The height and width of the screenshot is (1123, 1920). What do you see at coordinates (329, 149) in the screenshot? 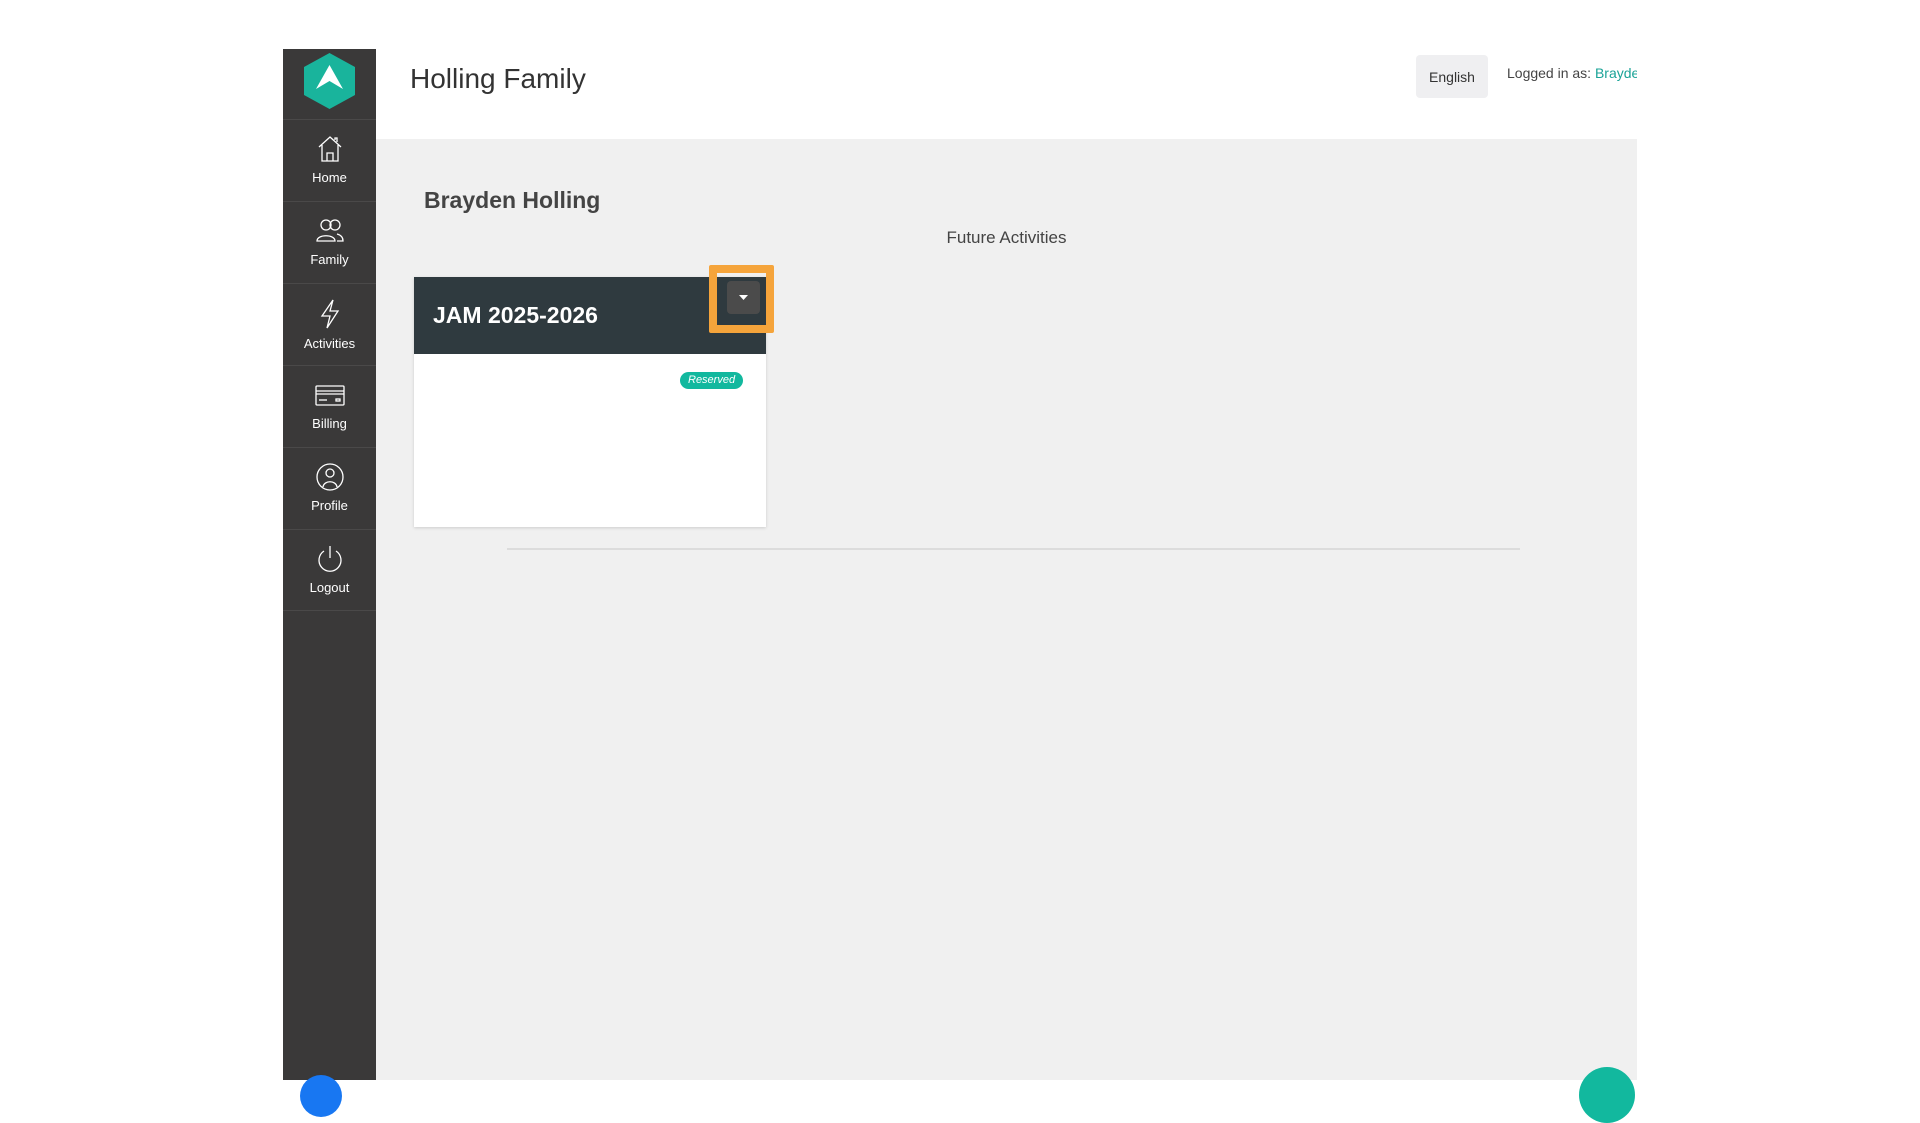
I see `home-icon` at bounding box center [329, 149].